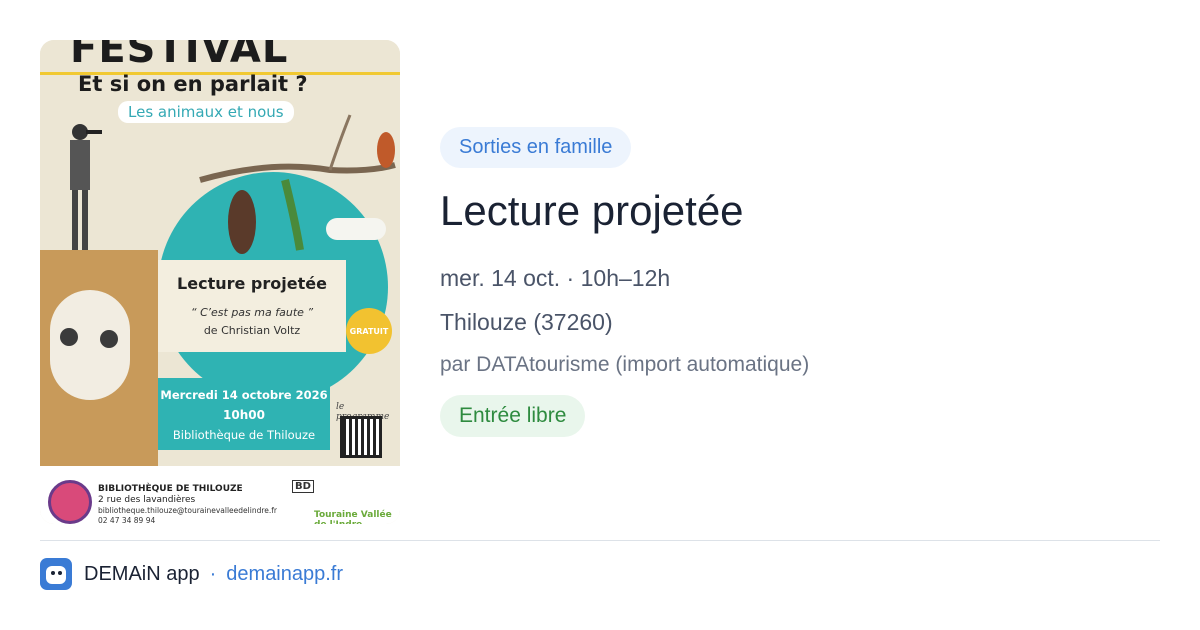  I want to click on footer-divider, so click(600, 540).